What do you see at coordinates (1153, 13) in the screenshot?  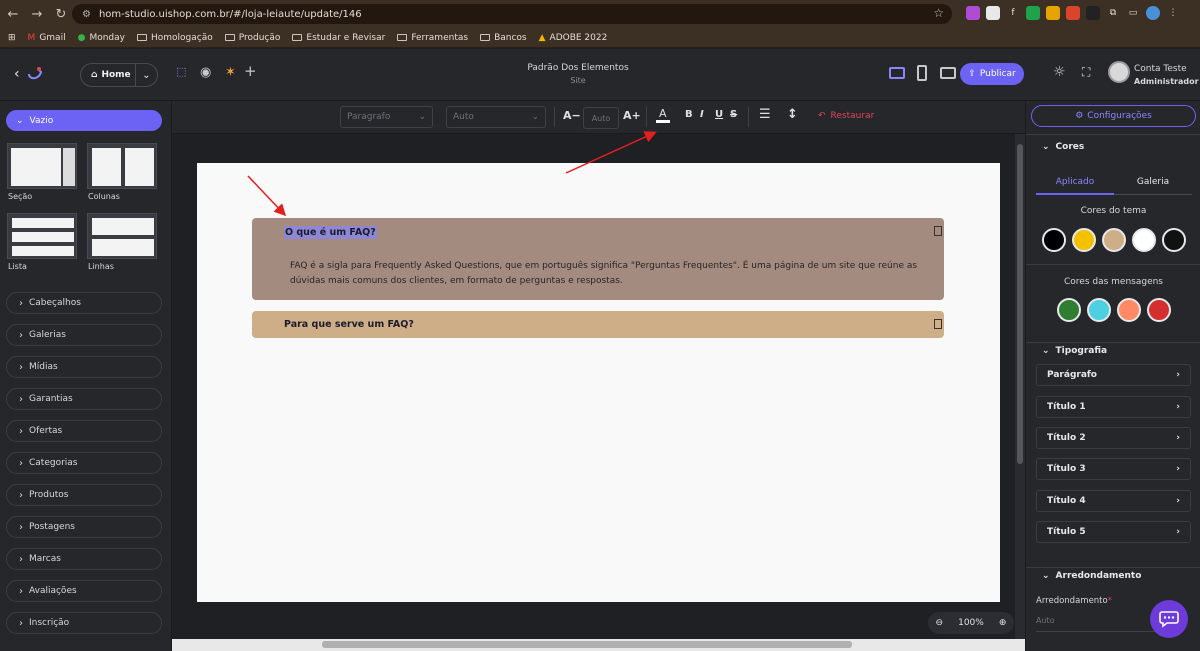 I see `profile-icon` at bounding box center [1153, 13].